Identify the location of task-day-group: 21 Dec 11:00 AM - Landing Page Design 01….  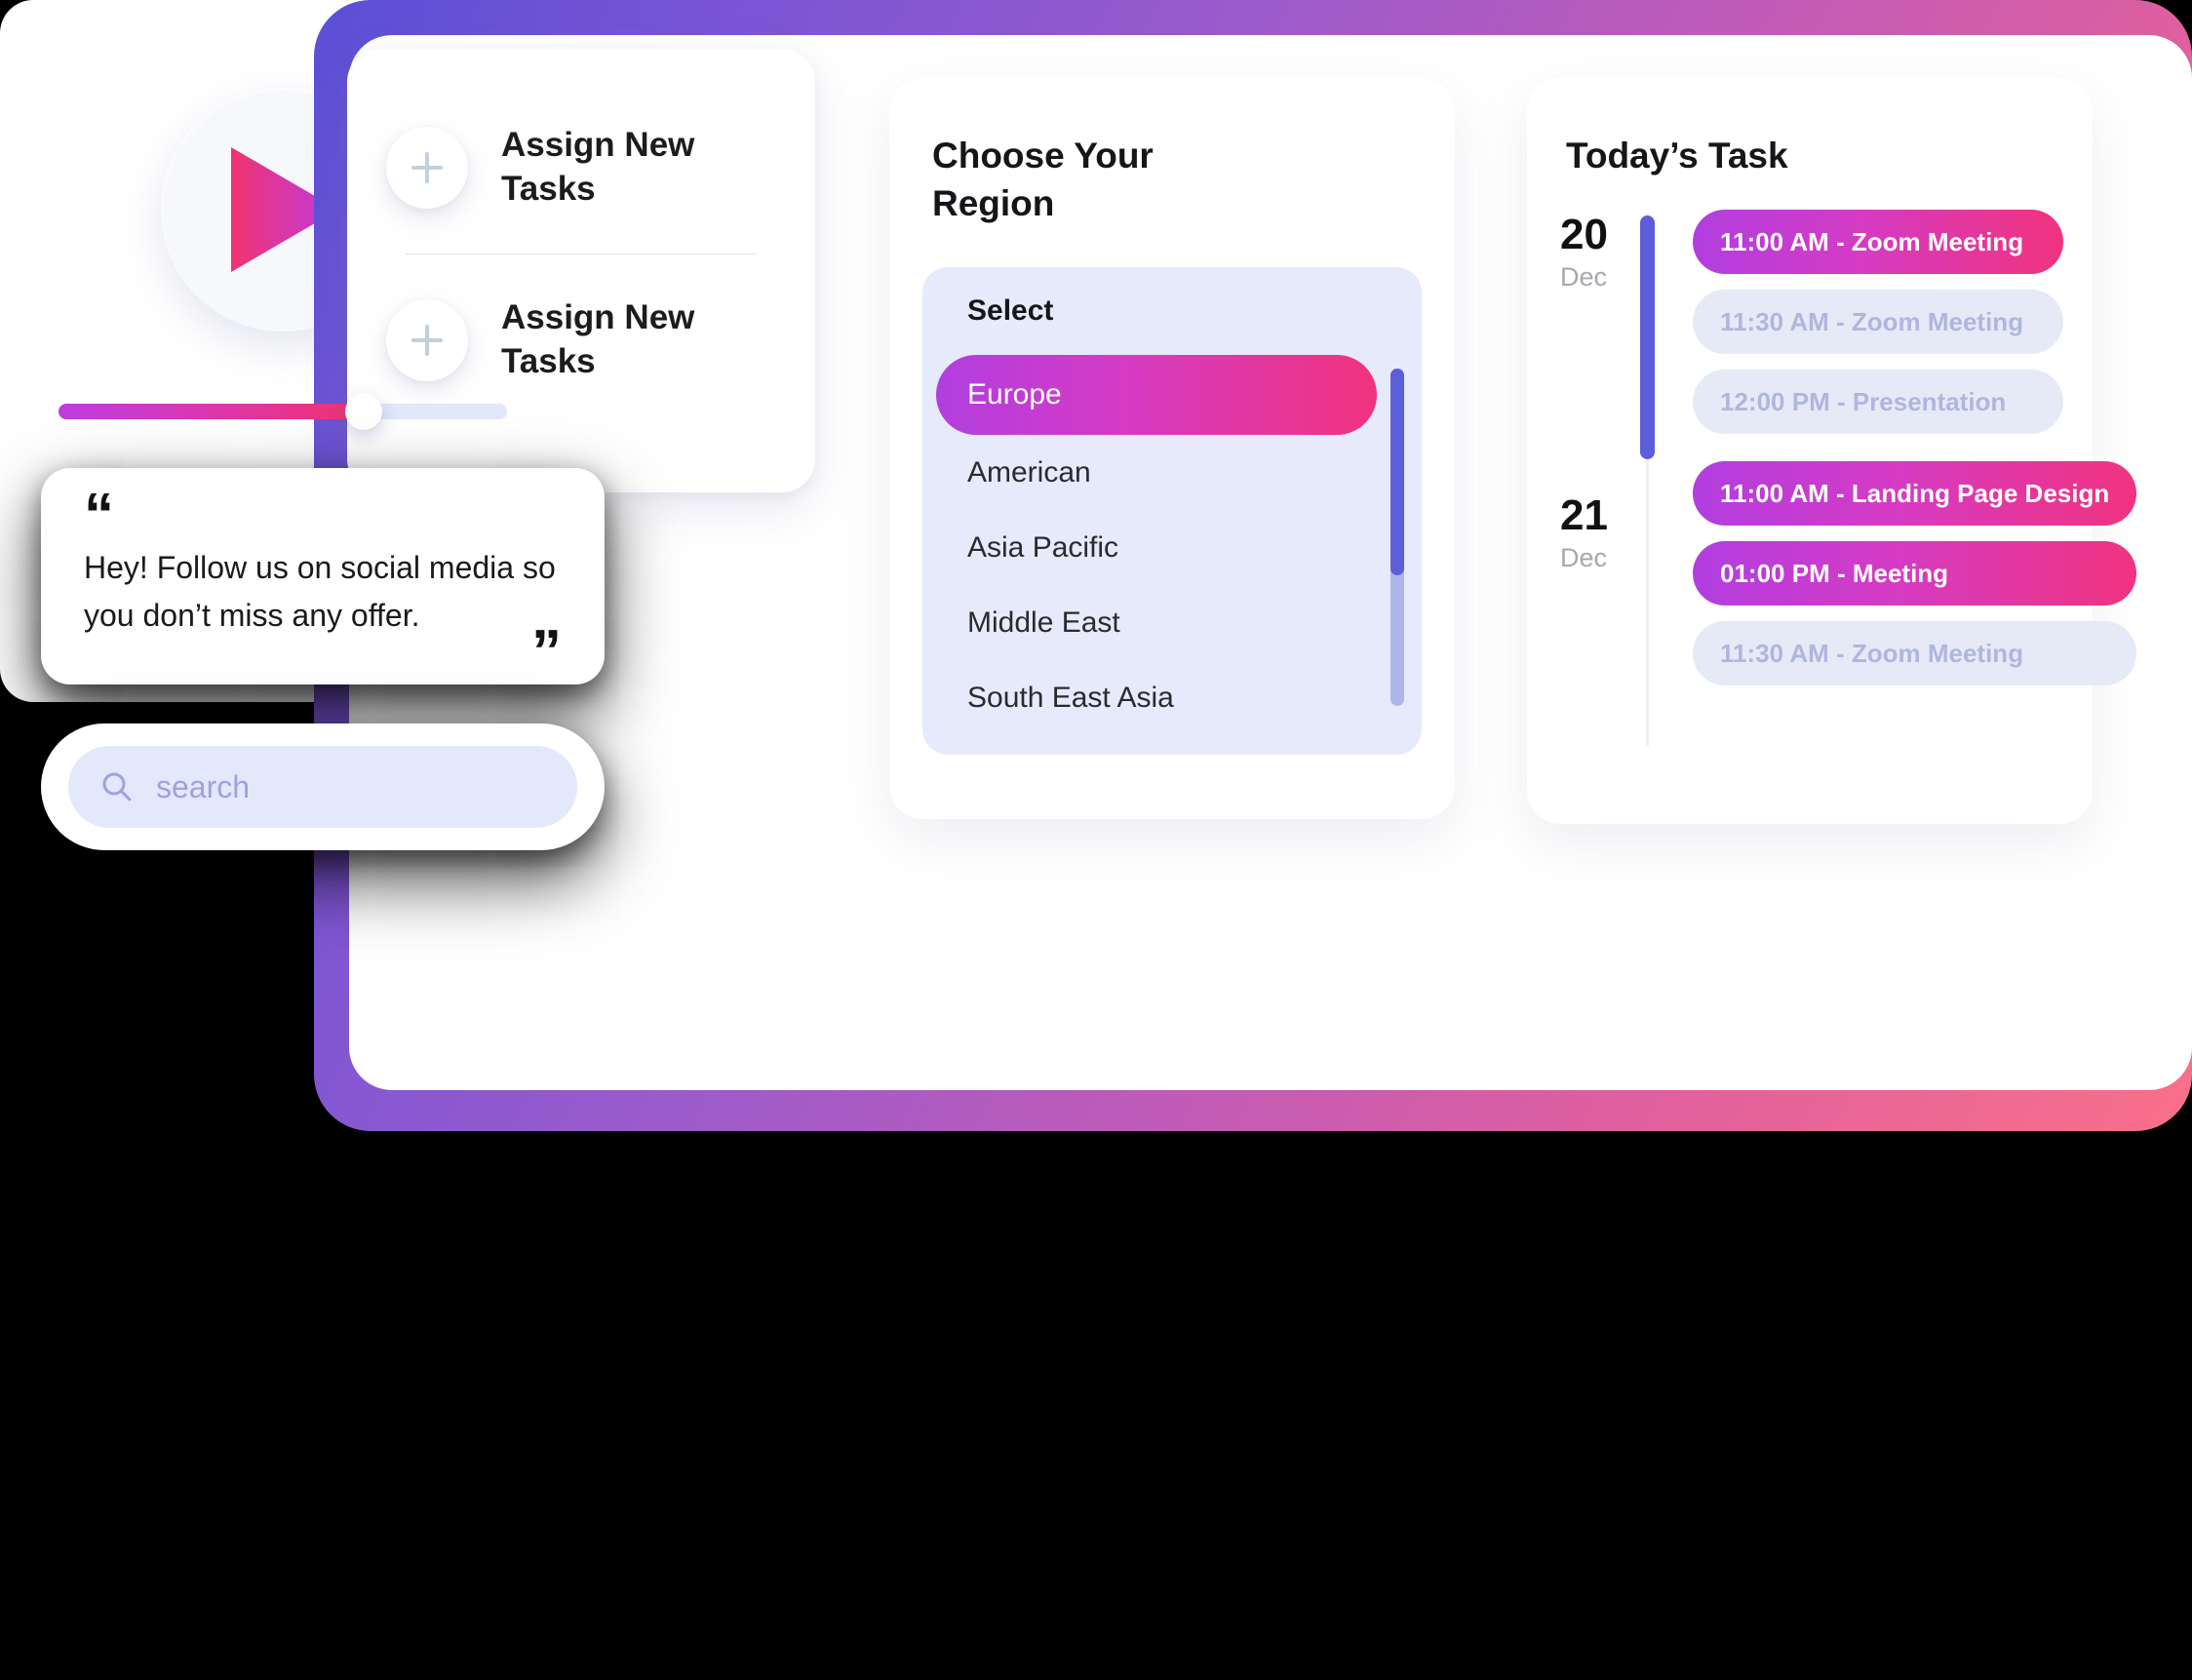
(1846, 572).